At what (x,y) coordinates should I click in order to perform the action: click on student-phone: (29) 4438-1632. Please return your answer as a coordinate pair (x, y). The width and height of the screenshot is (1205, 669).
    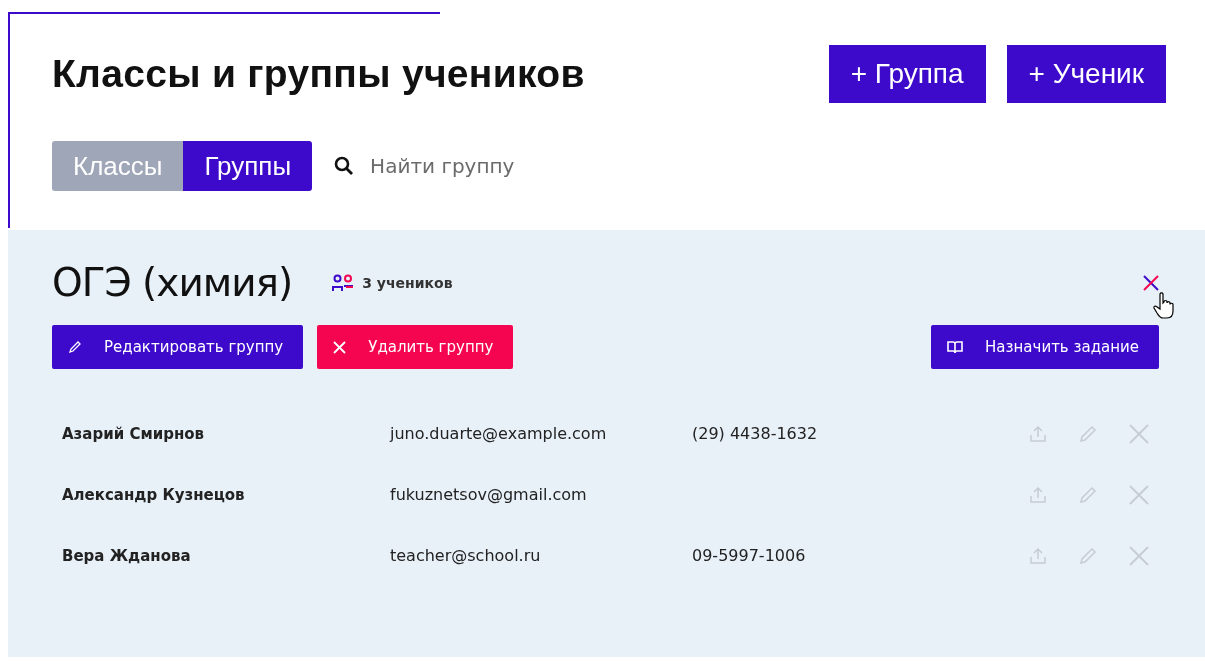
    Looking at the image, I should click on (755, 433).